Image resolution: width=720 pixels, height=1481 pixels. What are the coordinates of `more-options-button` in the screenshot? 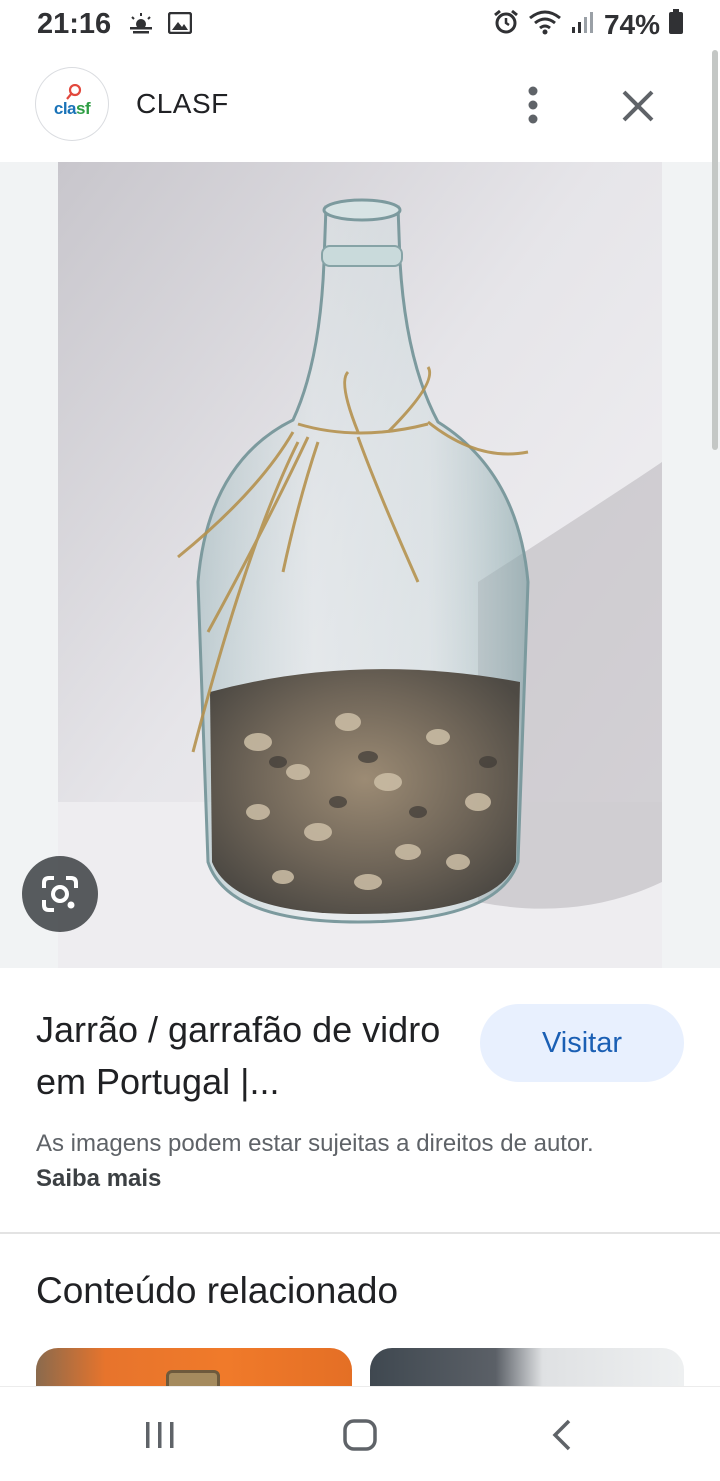 It's located at (533, 105).